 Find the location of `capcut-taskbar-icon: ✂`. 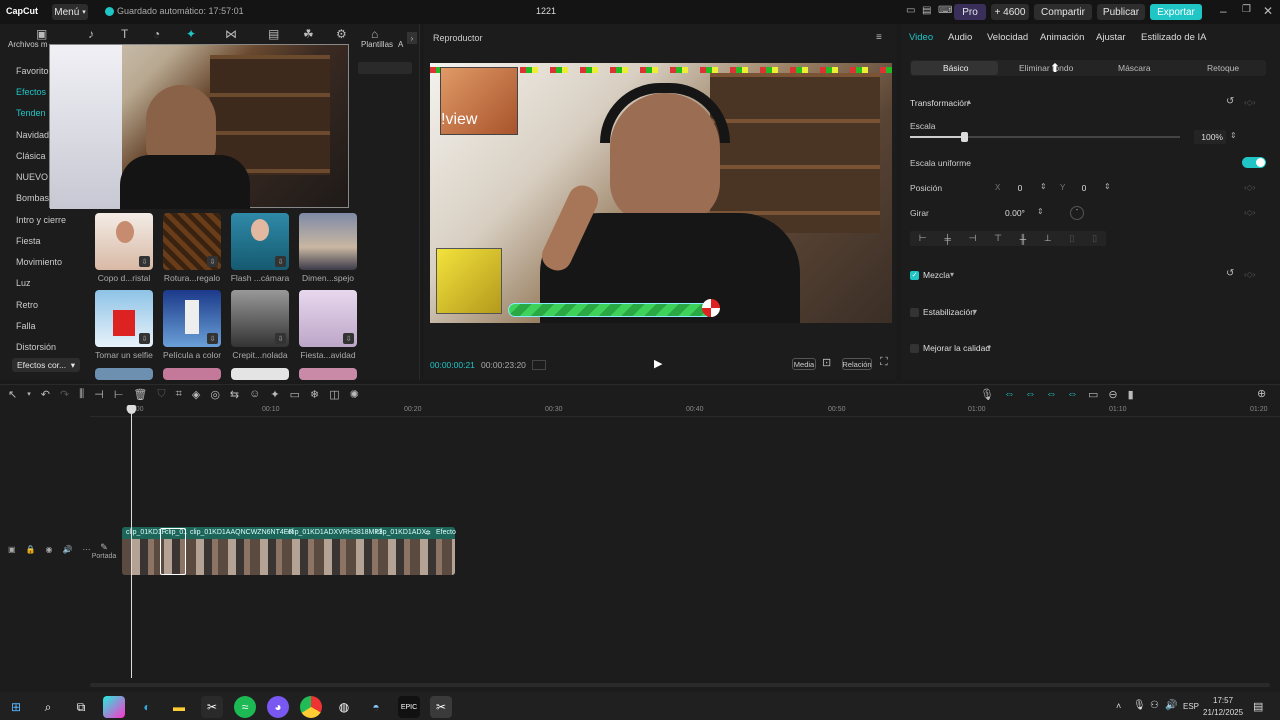

capcut-taskbar-icon: ✂ is located at coordinates (212, 707).